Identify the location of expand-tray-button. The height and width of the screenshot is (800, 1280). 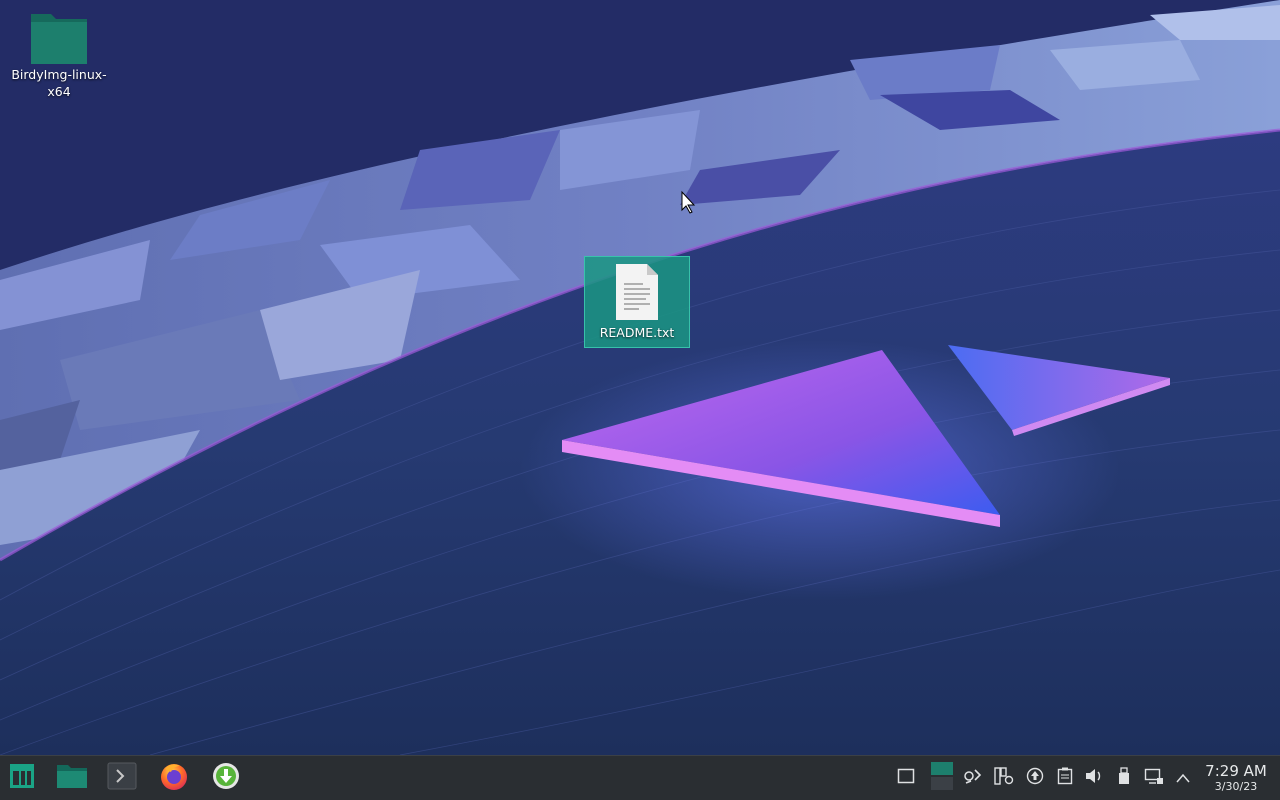
(1183, 778).